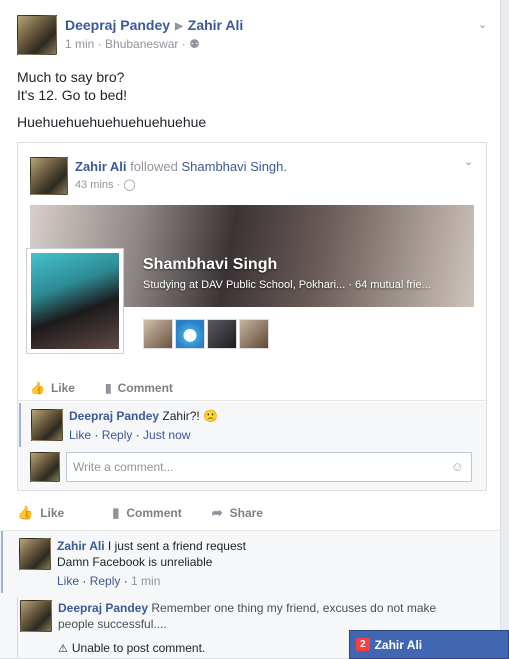  I want to click on unread-badge: 2, so click(363, 644).